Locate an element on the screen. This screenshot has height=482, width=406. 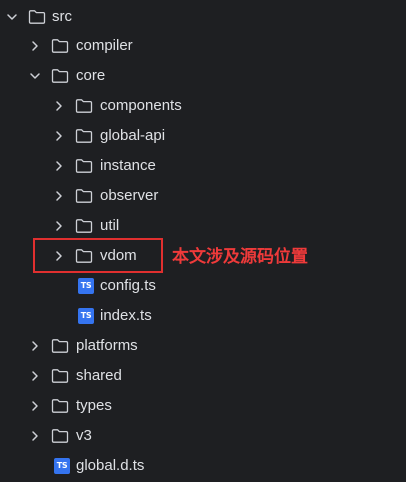
tree-item-v3: v3 is located at coordinates (203, 436).